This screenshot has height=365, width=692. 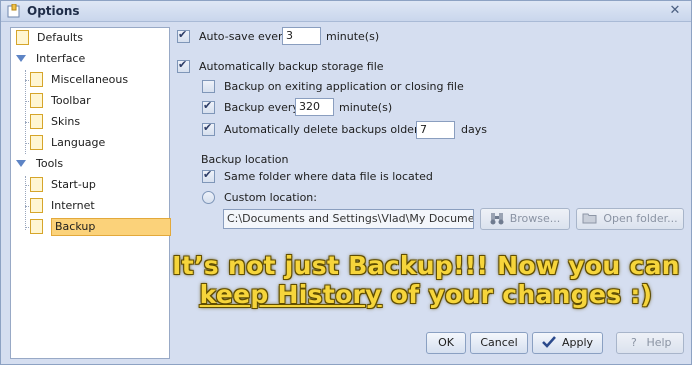 I want to click on options-window-icon, so click(x=13, y=11).